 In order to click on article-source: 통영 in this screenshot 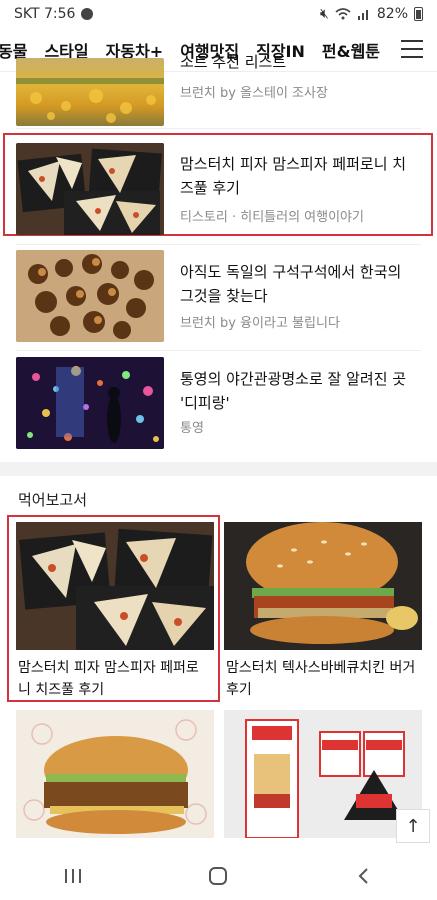, I will do `click(192, 428)`.